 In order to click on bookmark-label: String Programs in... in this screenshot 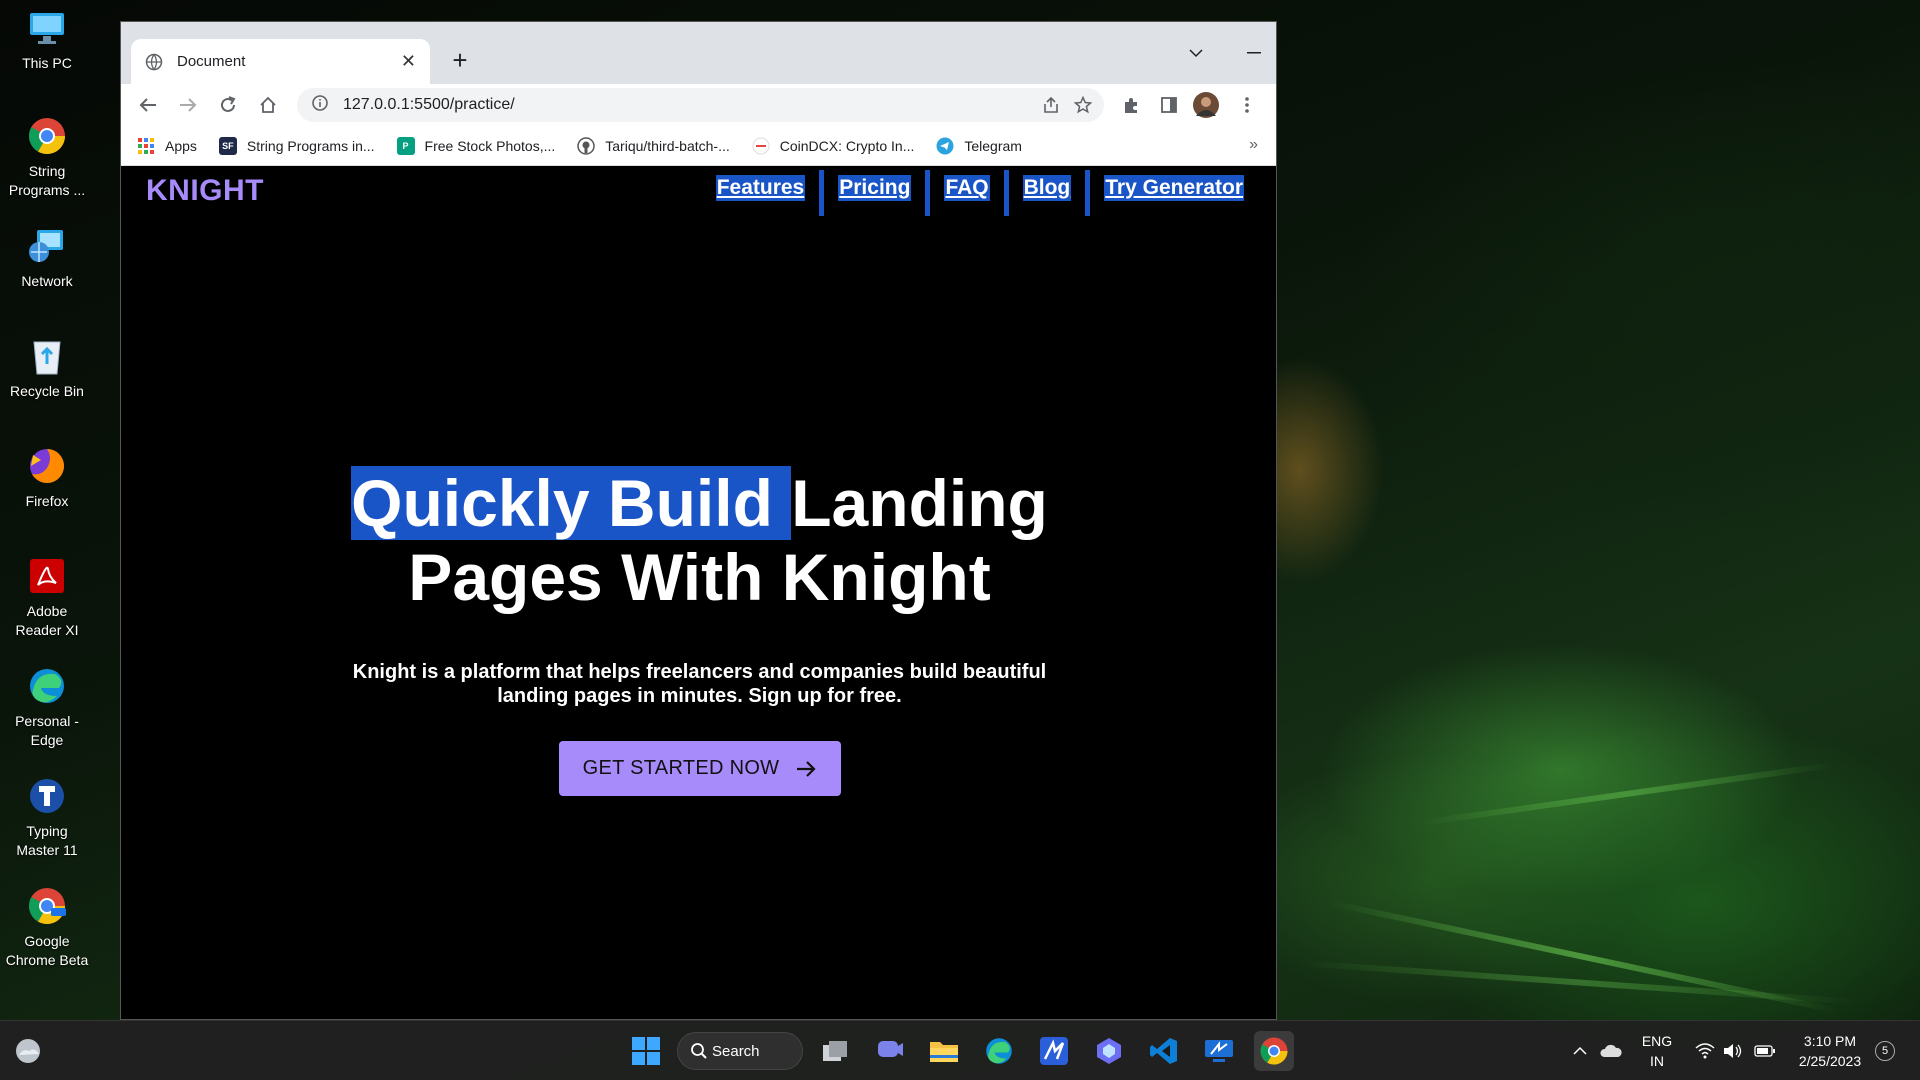, I will do `click(310, 145)`.